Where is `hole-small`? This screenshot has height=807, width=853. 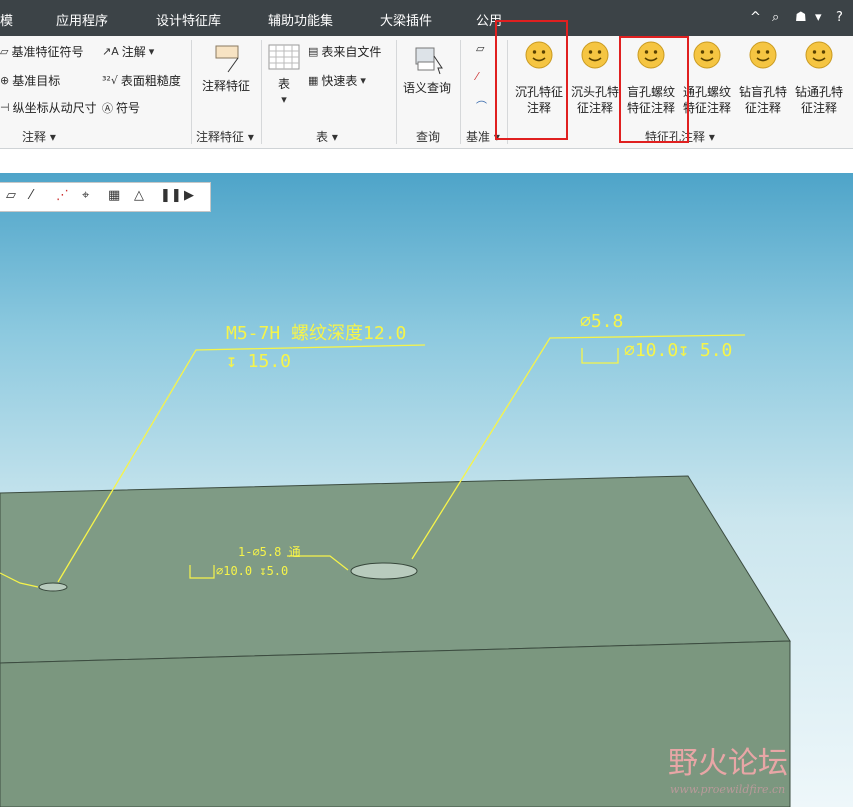 hole-small is located at coordinates (53, 587).